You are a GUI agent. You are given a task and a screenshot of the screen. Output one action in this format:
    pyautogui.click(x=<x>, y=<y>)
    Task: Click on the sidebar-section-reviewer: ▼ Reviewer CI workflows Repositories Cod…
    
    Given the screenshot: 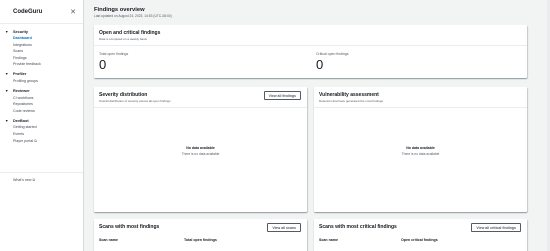 What is the action you would take?
    pyautogui.click(x=41, y=101)
    